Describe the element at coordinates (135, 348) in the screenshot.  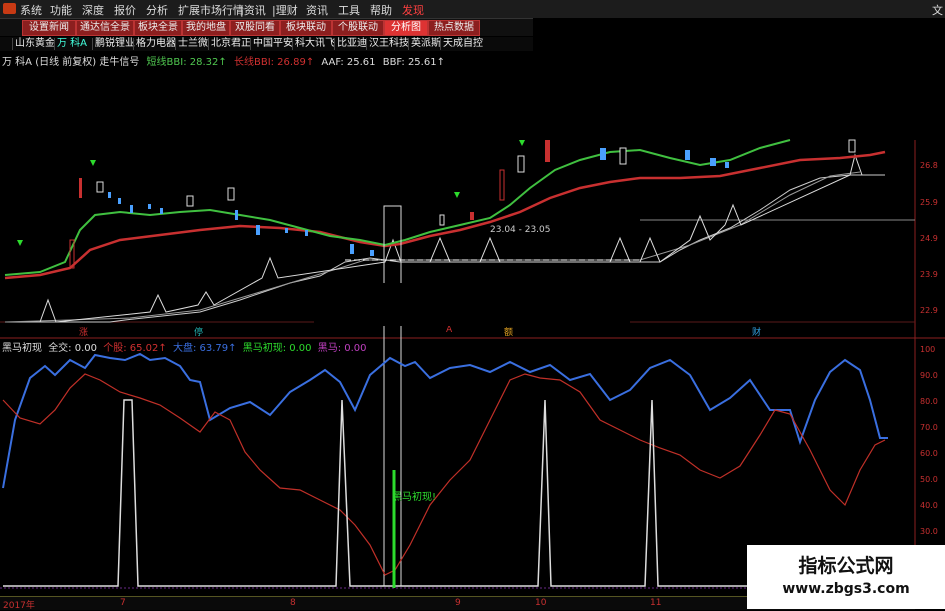
I see `gegu-value: 个股: 65.02↑` at that location.